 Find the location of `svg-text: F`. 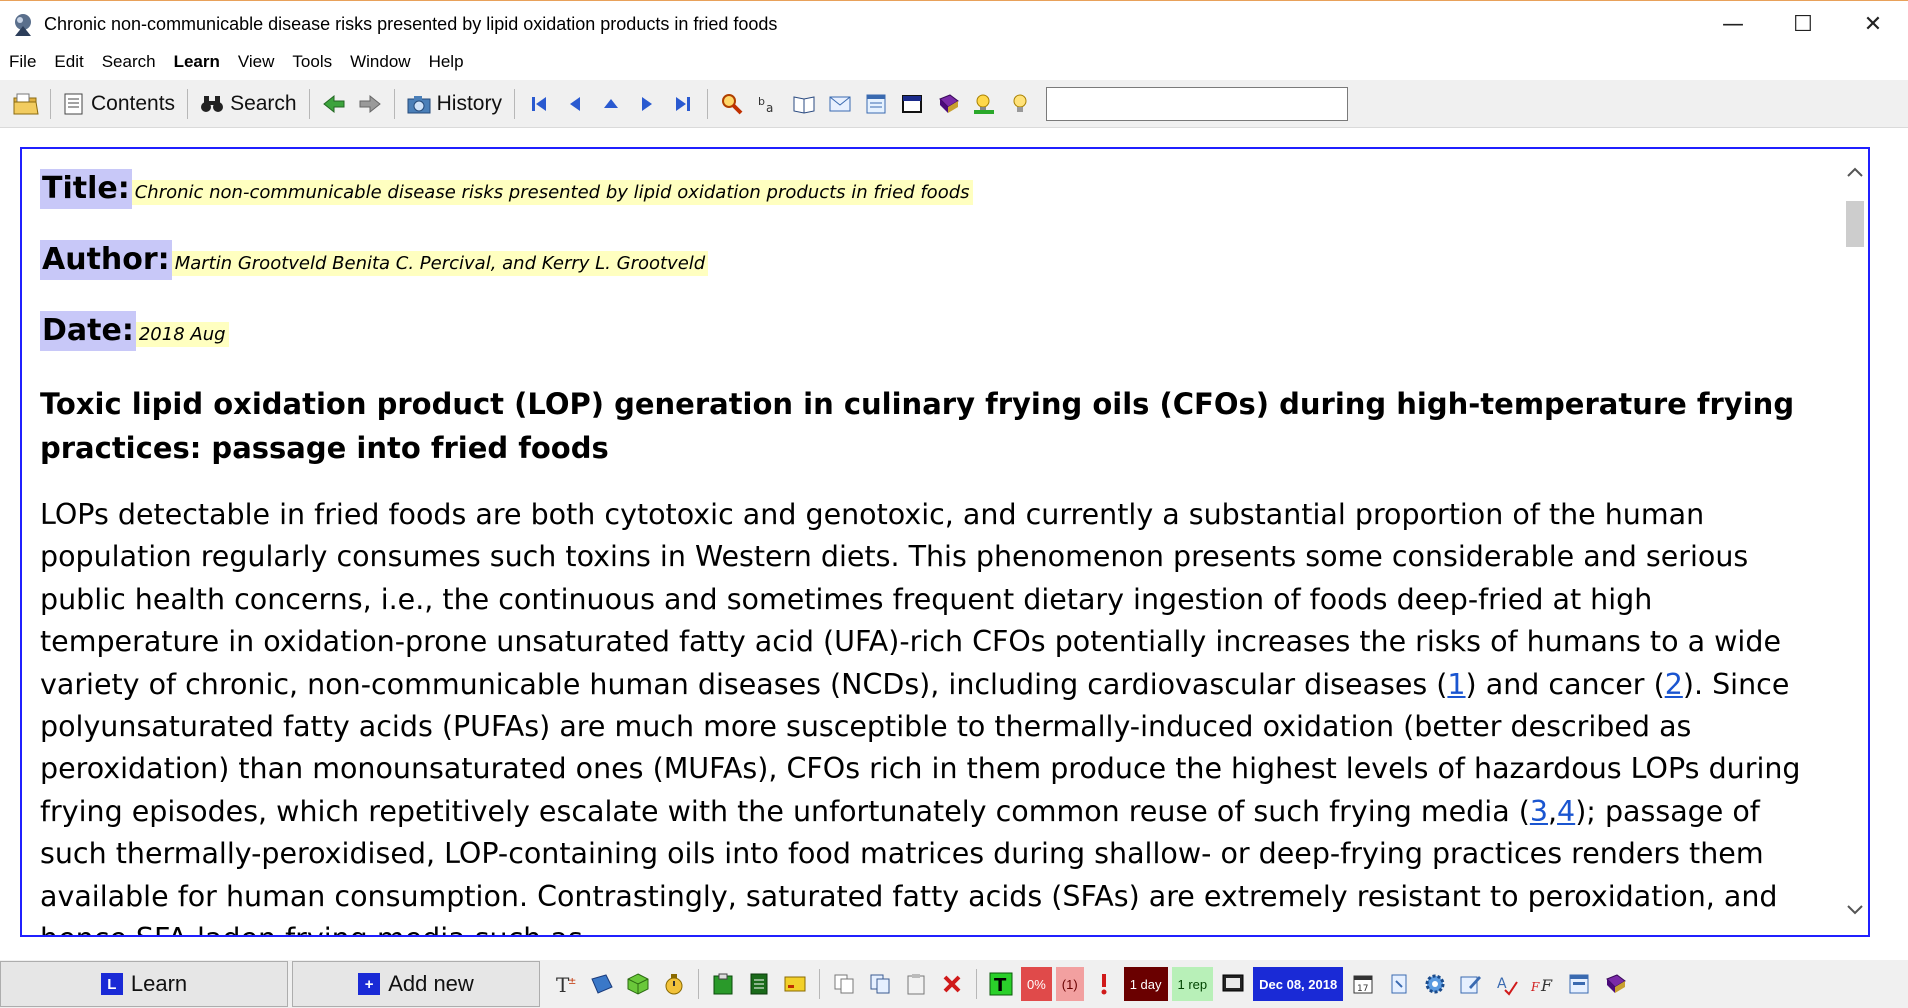

svg-text: F is located at coordinates (1546, 985).